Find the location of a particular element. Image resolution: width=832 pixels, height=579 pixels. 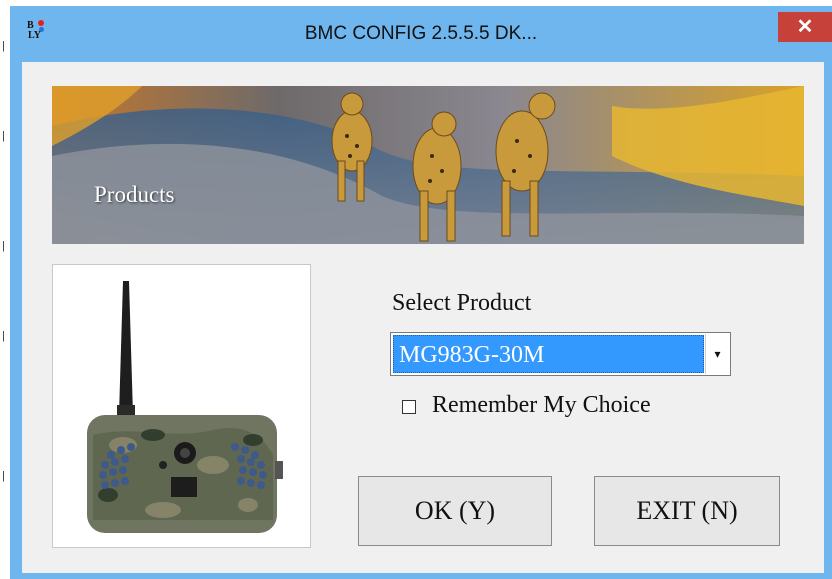

ok-button: OK (Y) is located at coordinates (455, 511).